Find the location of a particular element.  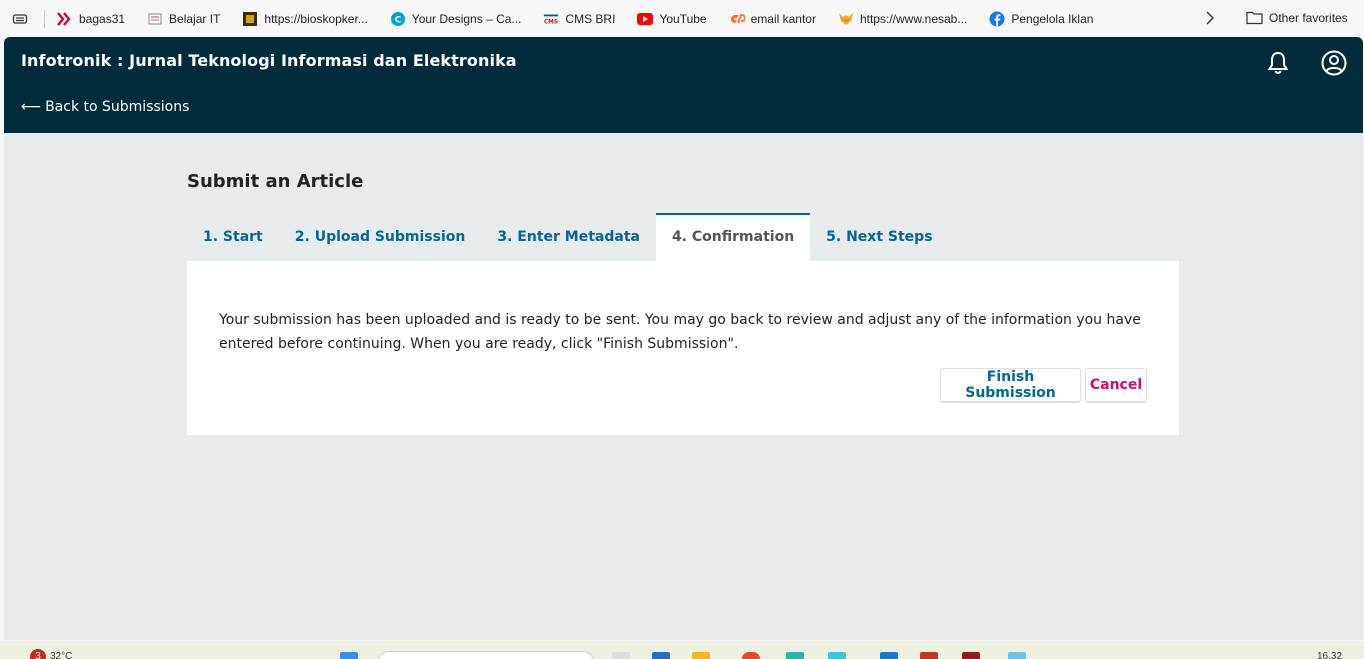

weather-badge: 3 is located at coordinates (38, 654).